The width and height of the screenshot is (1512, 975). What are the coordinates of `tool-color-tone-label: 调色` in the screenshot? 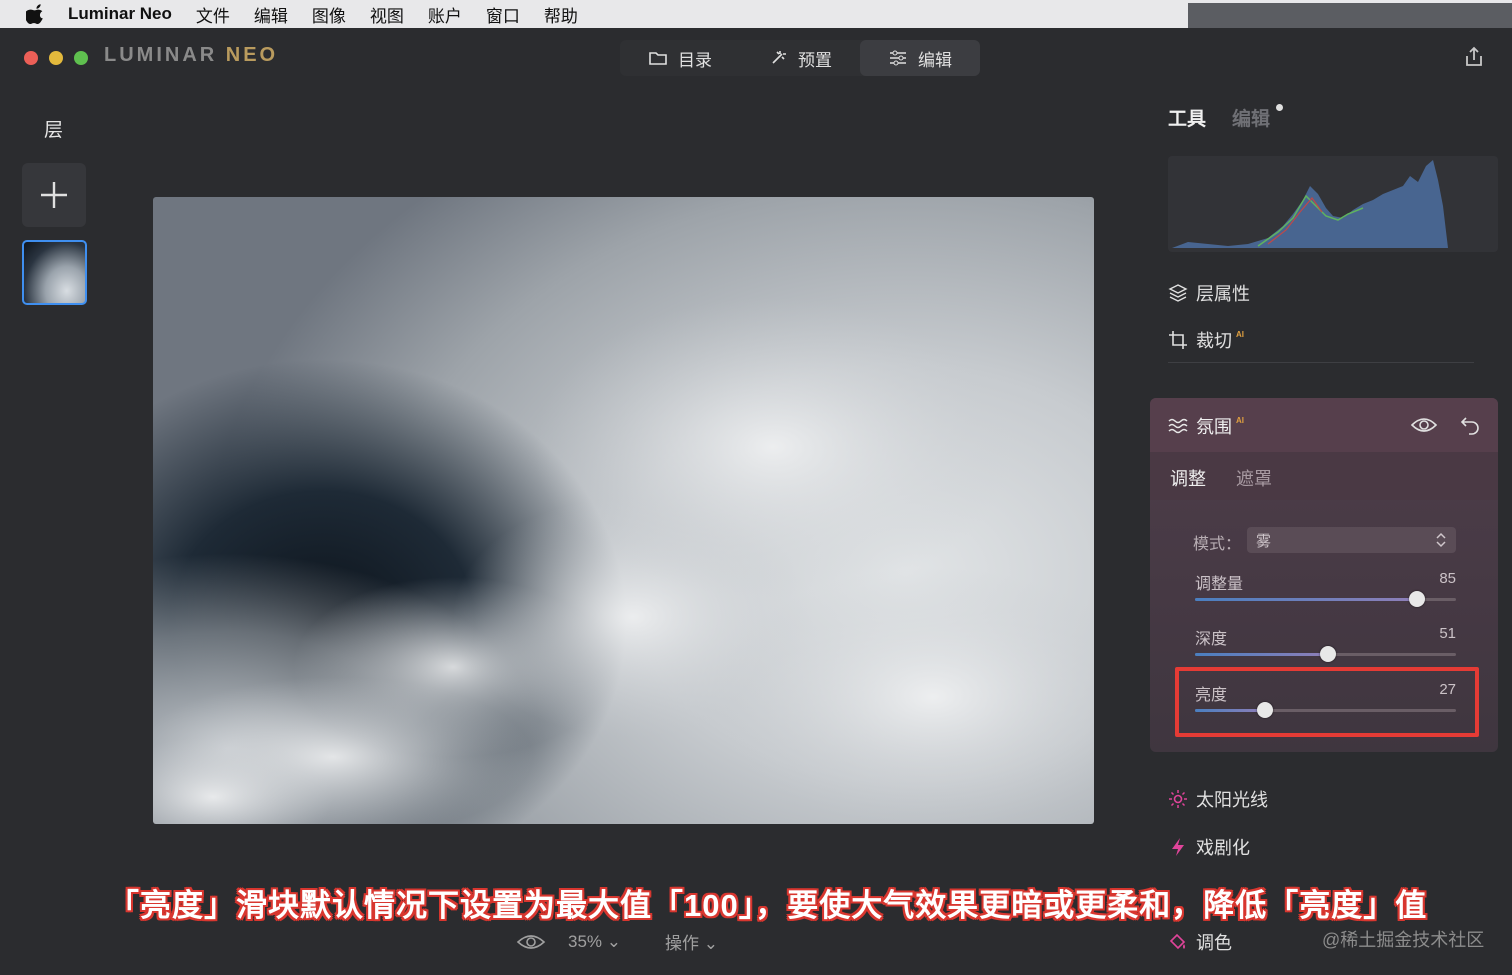 It's located at (1214, 943).